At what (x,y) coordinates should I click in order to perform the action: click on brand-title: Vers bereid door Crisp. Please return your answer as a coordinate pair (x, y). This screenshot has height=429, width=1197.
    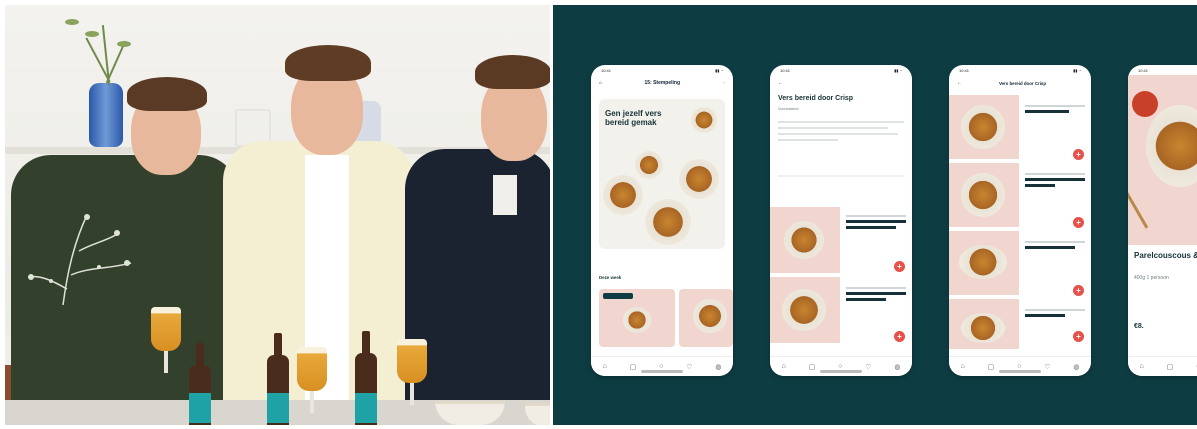
    Looking at the image, I should click on (816, 98).